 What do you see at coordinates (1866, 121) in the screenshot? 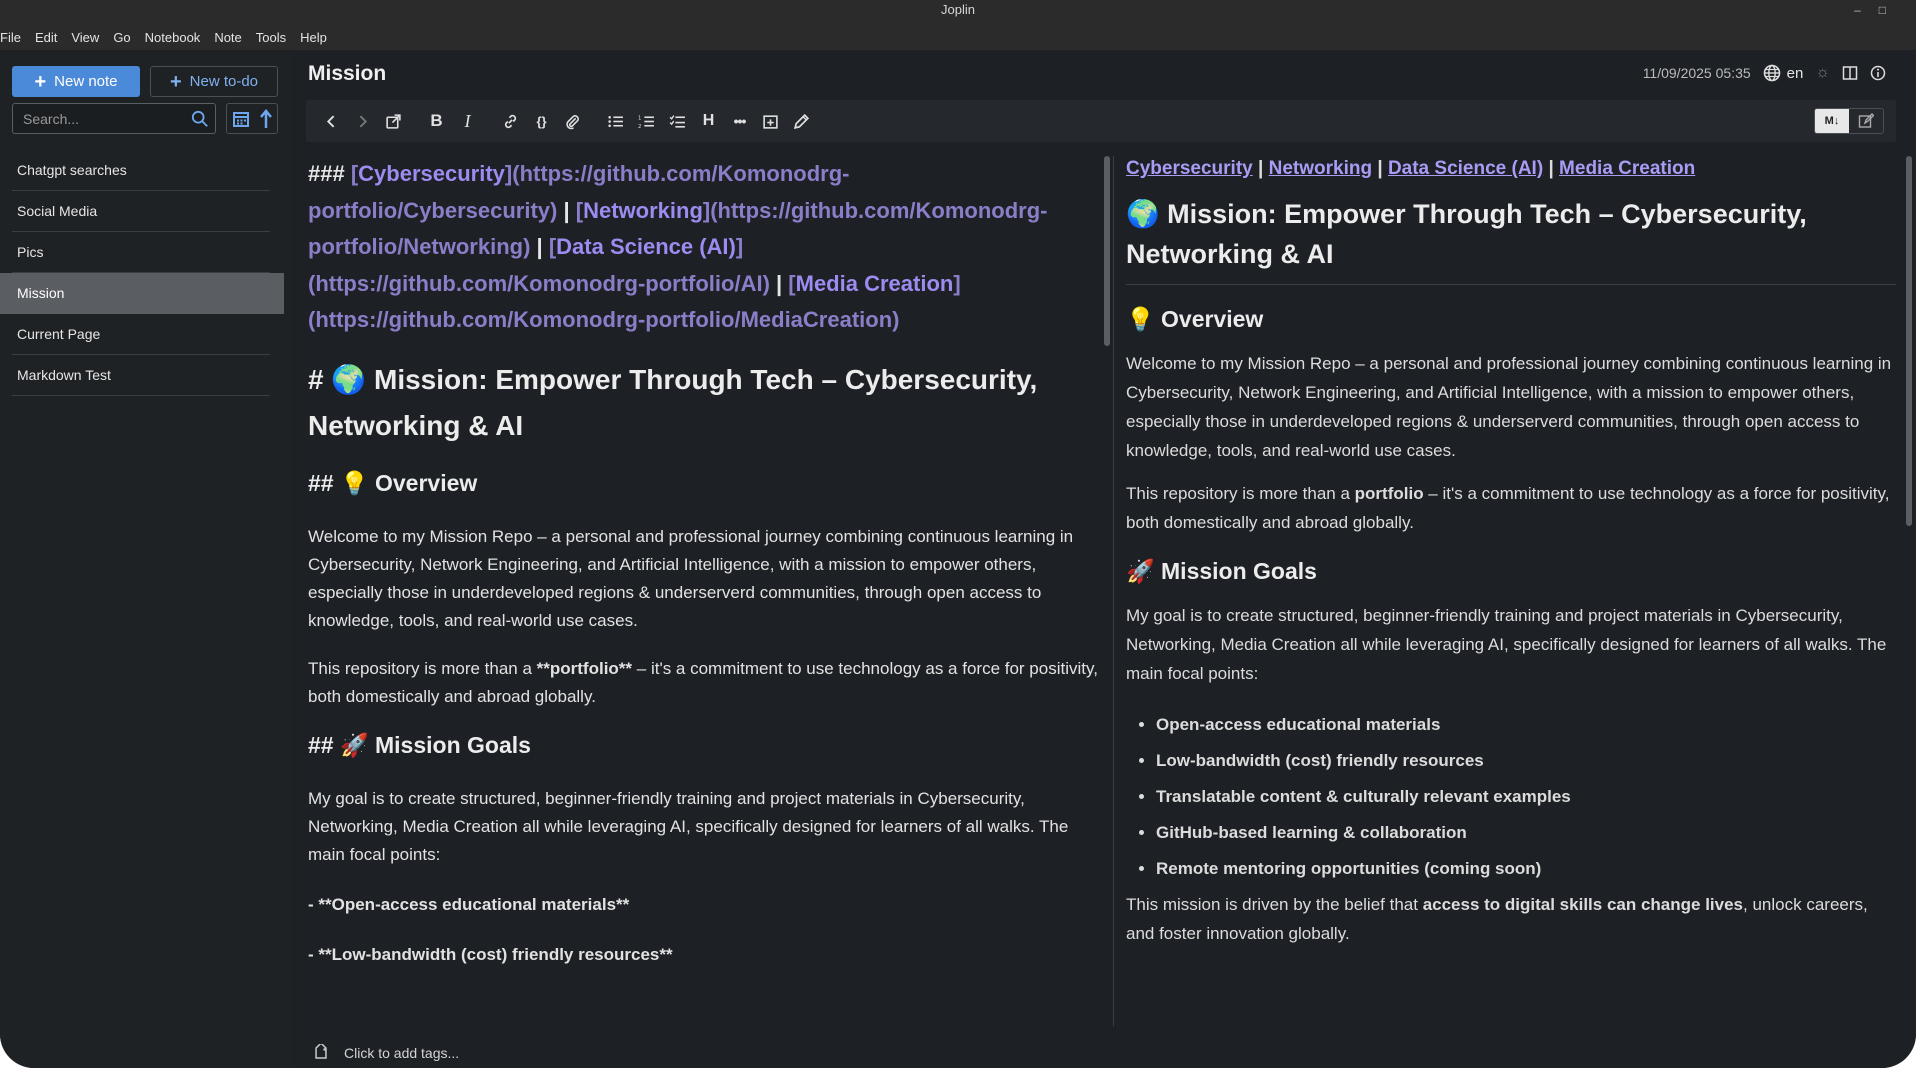
I see `rich-text-editor-icon` at bounding box center [1866, 121].